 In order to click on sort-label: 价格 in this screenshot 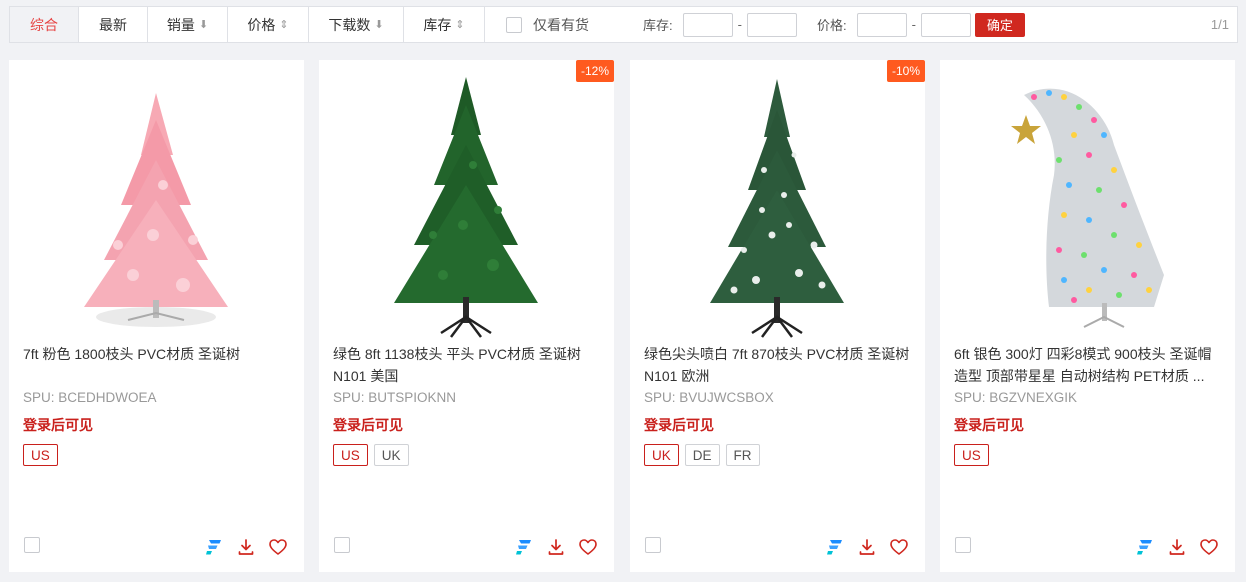, I will do `click(261, 24)`.